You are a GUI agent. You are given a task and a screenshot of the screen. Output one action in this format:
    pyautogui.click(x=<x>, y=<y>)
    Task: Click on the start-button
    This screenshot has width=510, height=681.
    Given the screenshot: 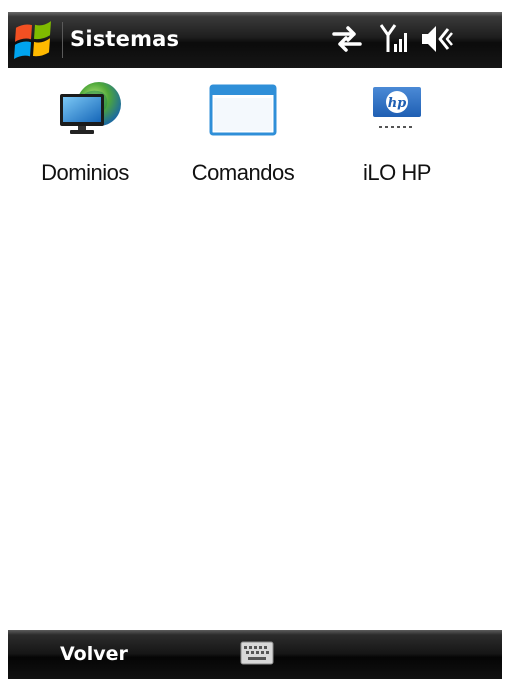 What is the action you would take?
    pyautogui.click(x=33, y=40)
    